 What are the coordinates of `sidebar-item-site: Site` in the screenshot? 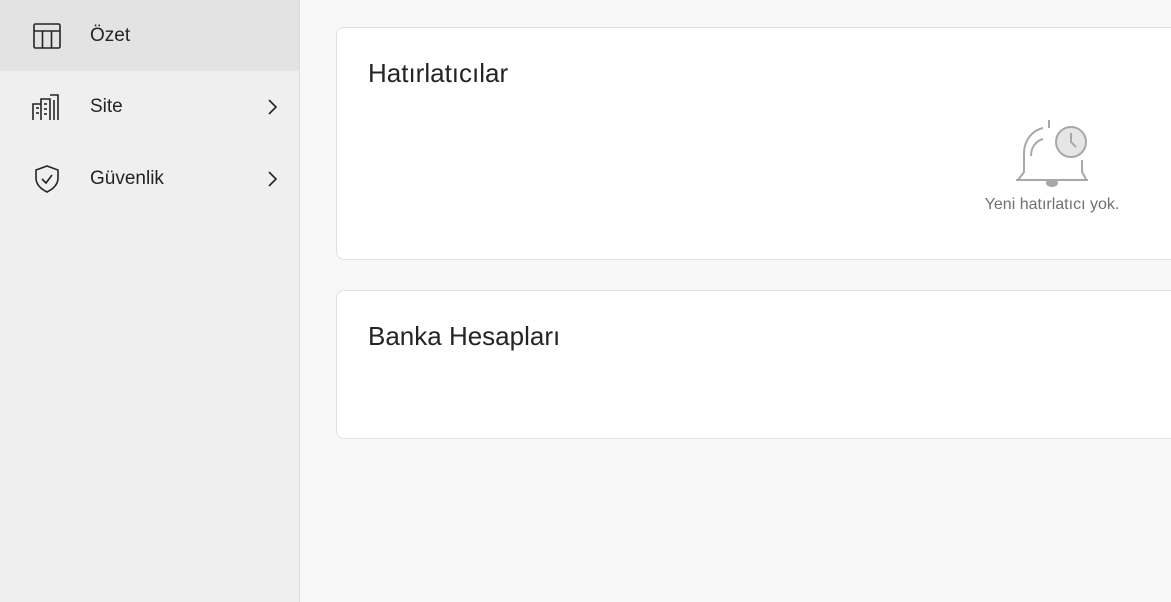 It's located at (149, 107).